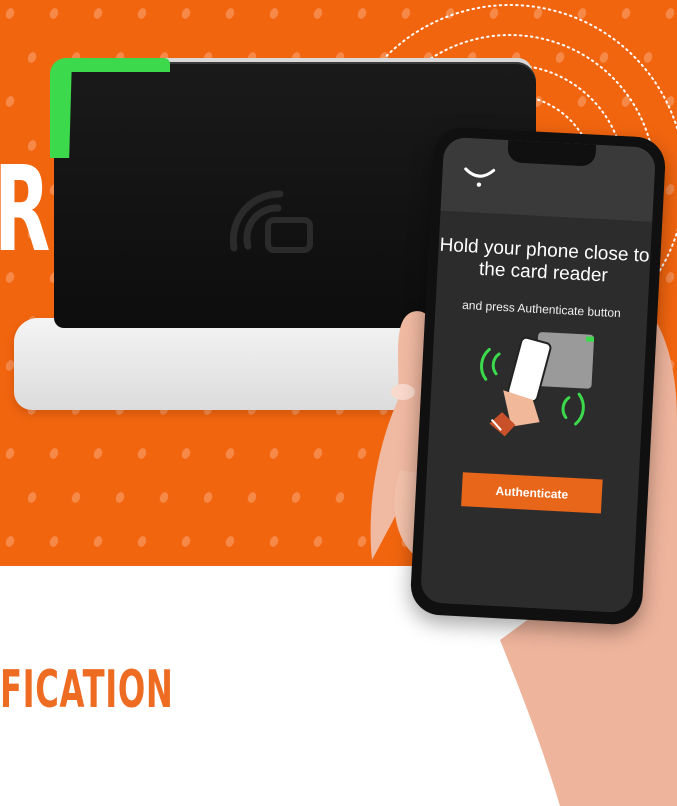 The image size is (677, 806). Describe the element at coordinates (552, 153) in the screenshot. I see `phone-notch` at that location.